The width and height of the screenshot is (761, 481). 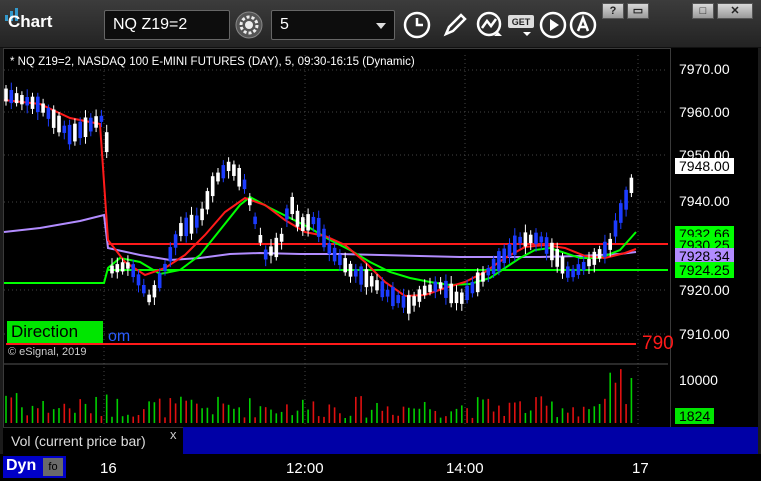 I want to click on direction-badge: Direction, so click(x=55, y=332).